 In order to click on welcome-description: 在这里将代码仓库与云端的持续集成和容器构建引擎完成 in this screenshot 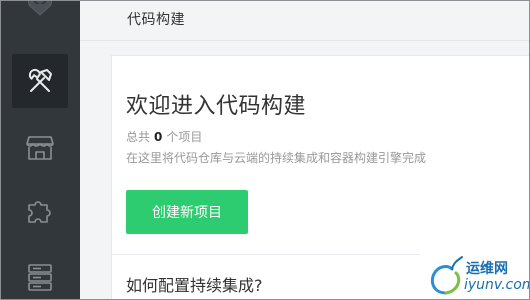, I will do `click(276, 158)`.